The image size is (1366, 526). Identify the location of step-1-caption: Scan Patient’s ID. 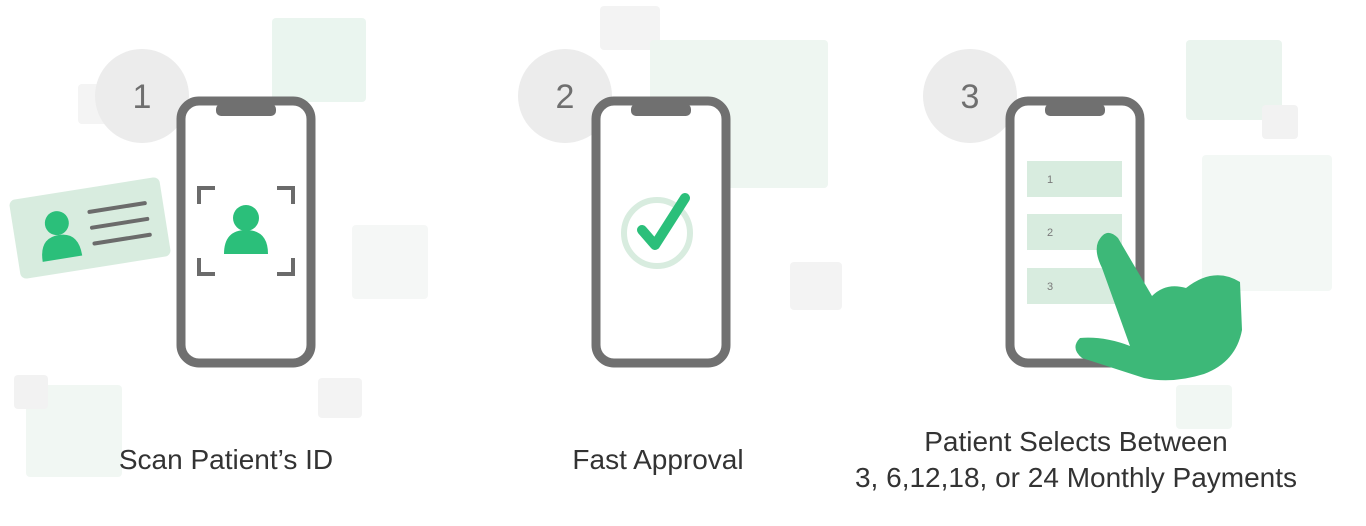
(226, 460).